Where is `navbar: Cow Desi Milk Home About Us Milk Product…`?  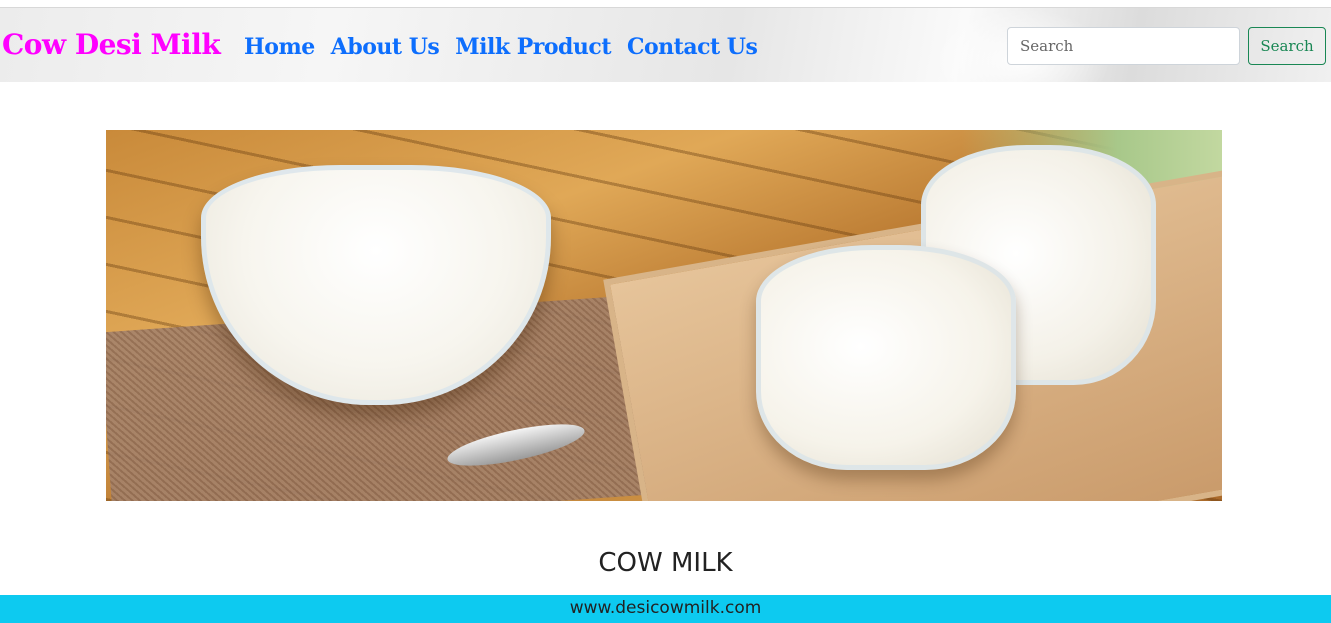
navbar: Cow Desi Milk Home About Us Milk Product… is located at coordinates (665, 45).